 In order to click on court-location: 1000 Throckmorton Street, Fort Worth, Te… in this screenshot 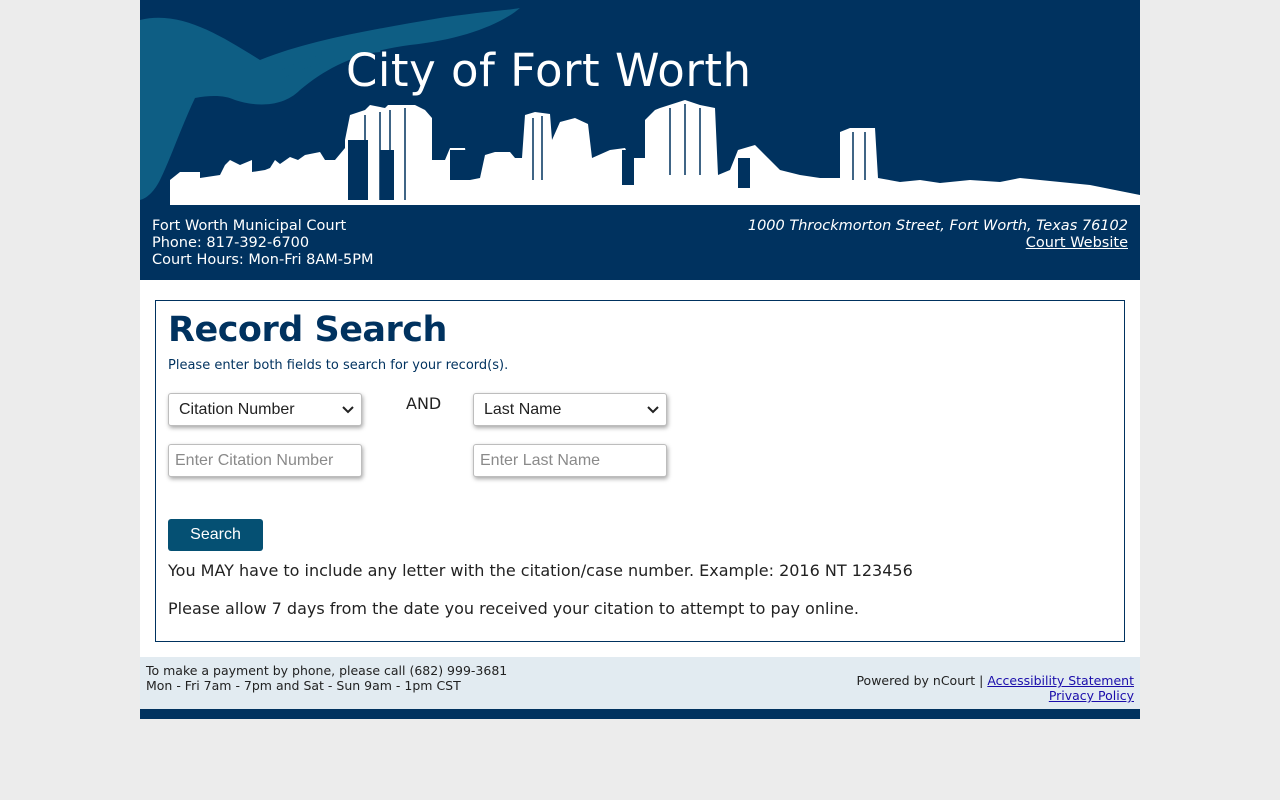, I will do `click(938, 235)`.